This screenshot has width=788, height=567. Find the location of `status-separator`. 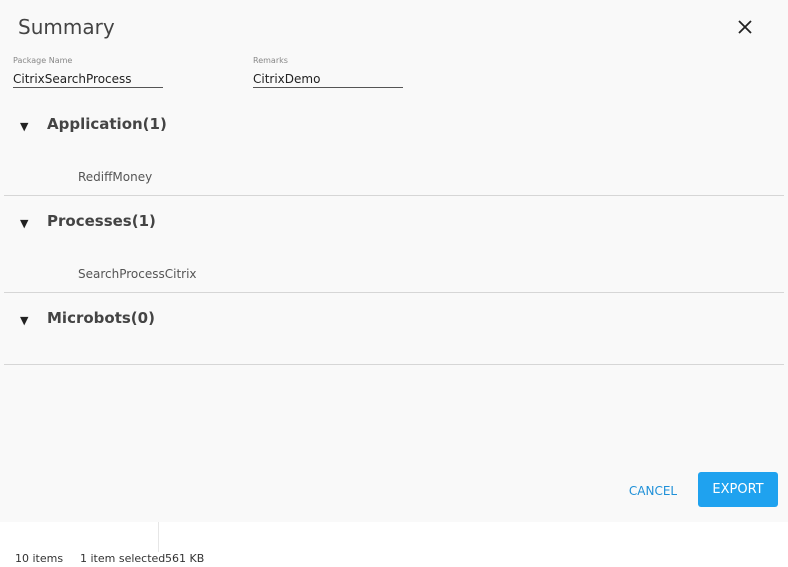

status-separator is located at coordinates (158, 537).